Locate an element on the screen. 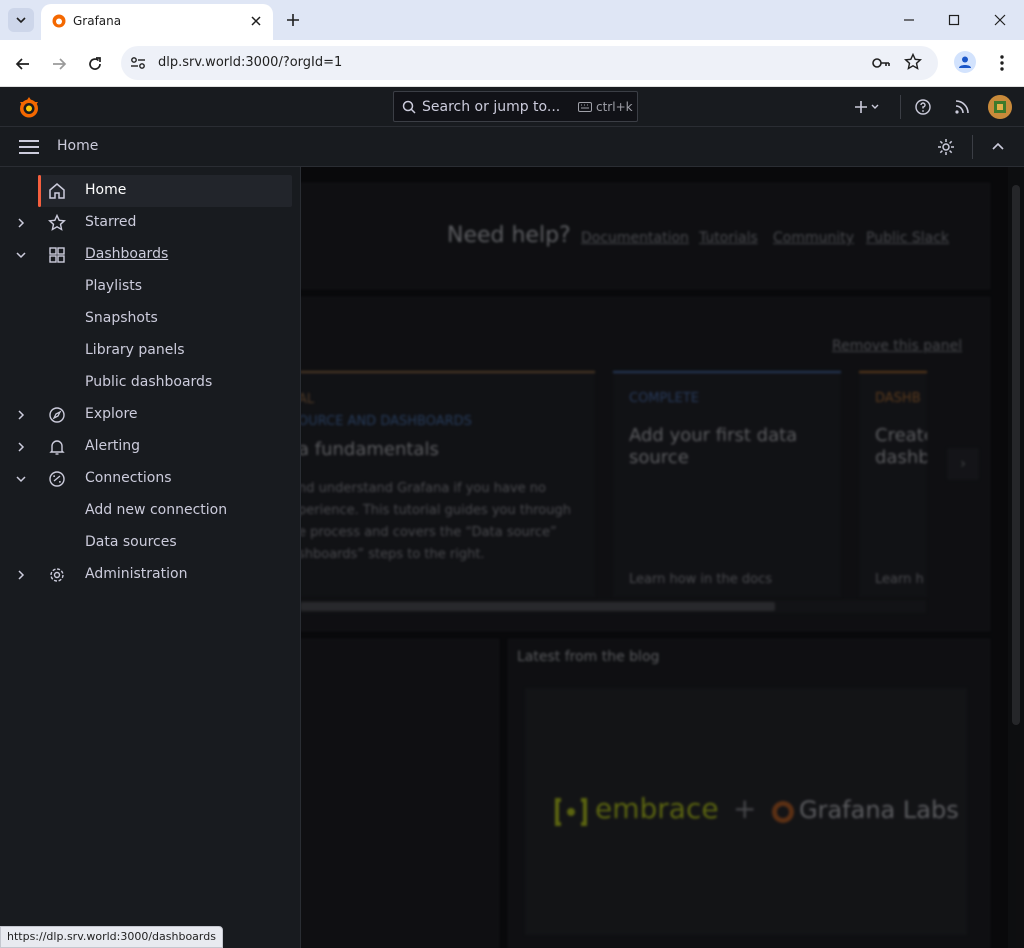 The height and width of the screenshot is (948, 1024). browser-toolbar: dlp.srv.world:3000/?orgId=1 is located at coordinates (512, 63).